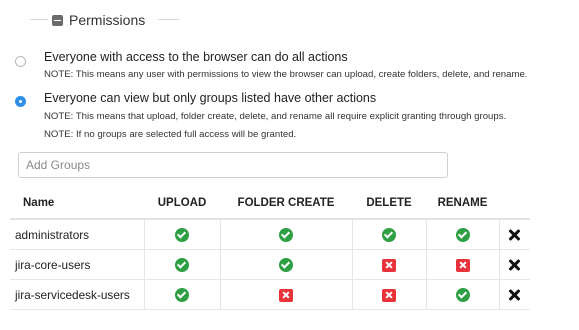  What do you see at coordinates (233, 165) in the screenshot?
I see `add-groups-input` at bounding box center [233, 165].